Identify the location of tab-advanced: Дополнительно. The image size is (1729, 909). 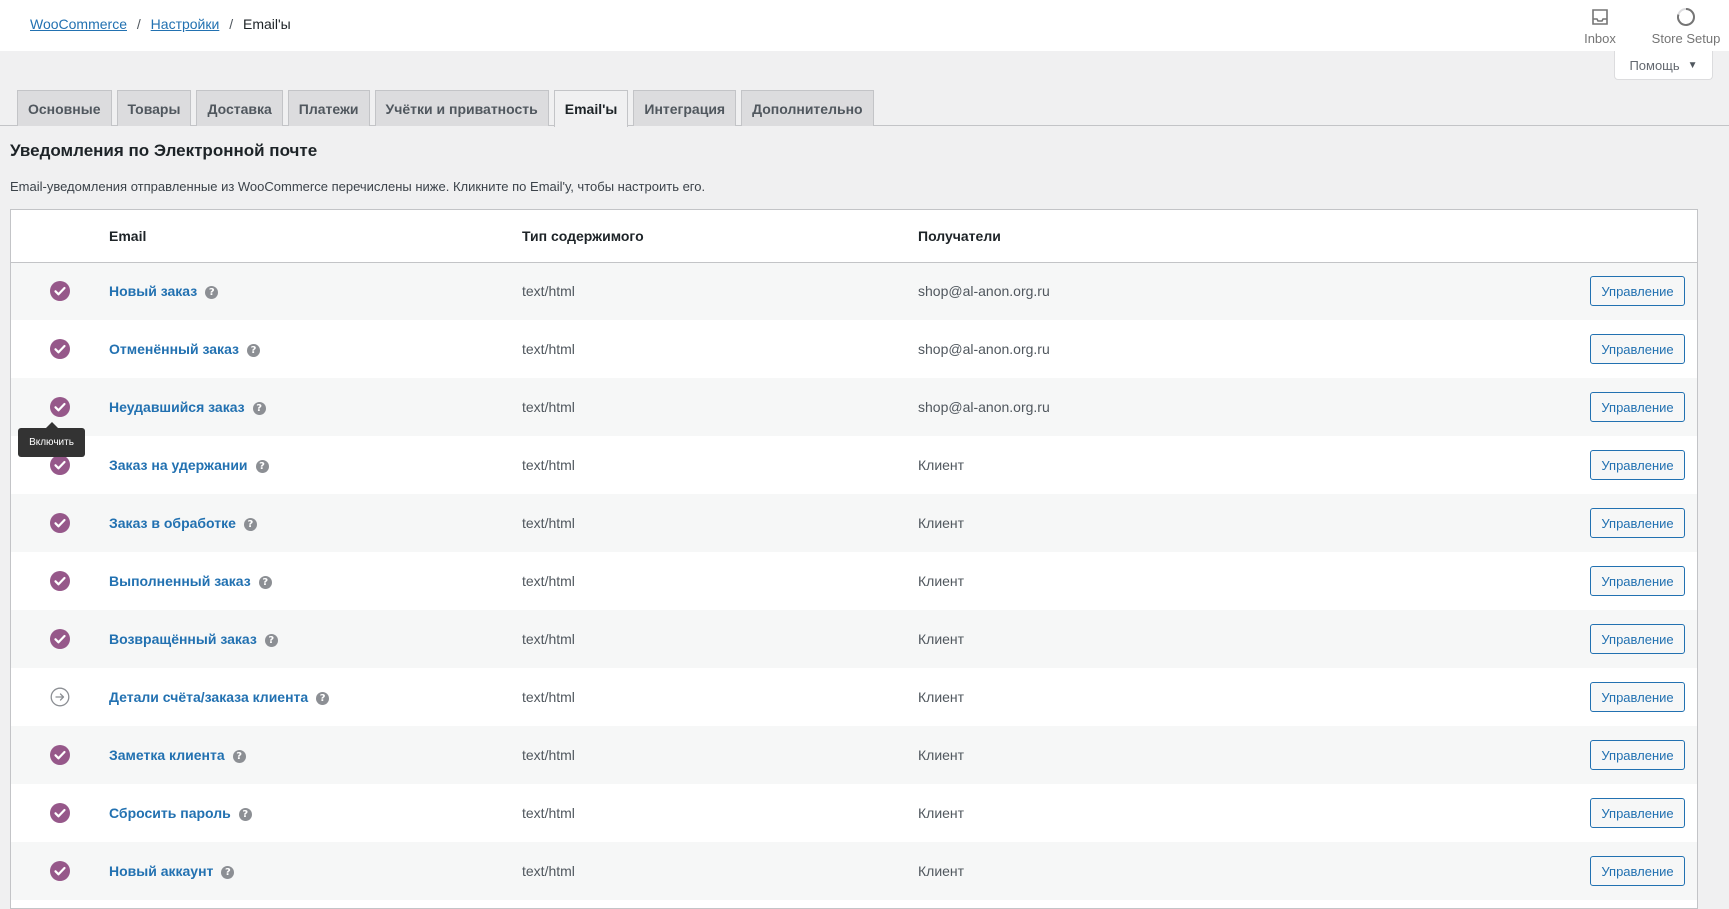
(807, 108).